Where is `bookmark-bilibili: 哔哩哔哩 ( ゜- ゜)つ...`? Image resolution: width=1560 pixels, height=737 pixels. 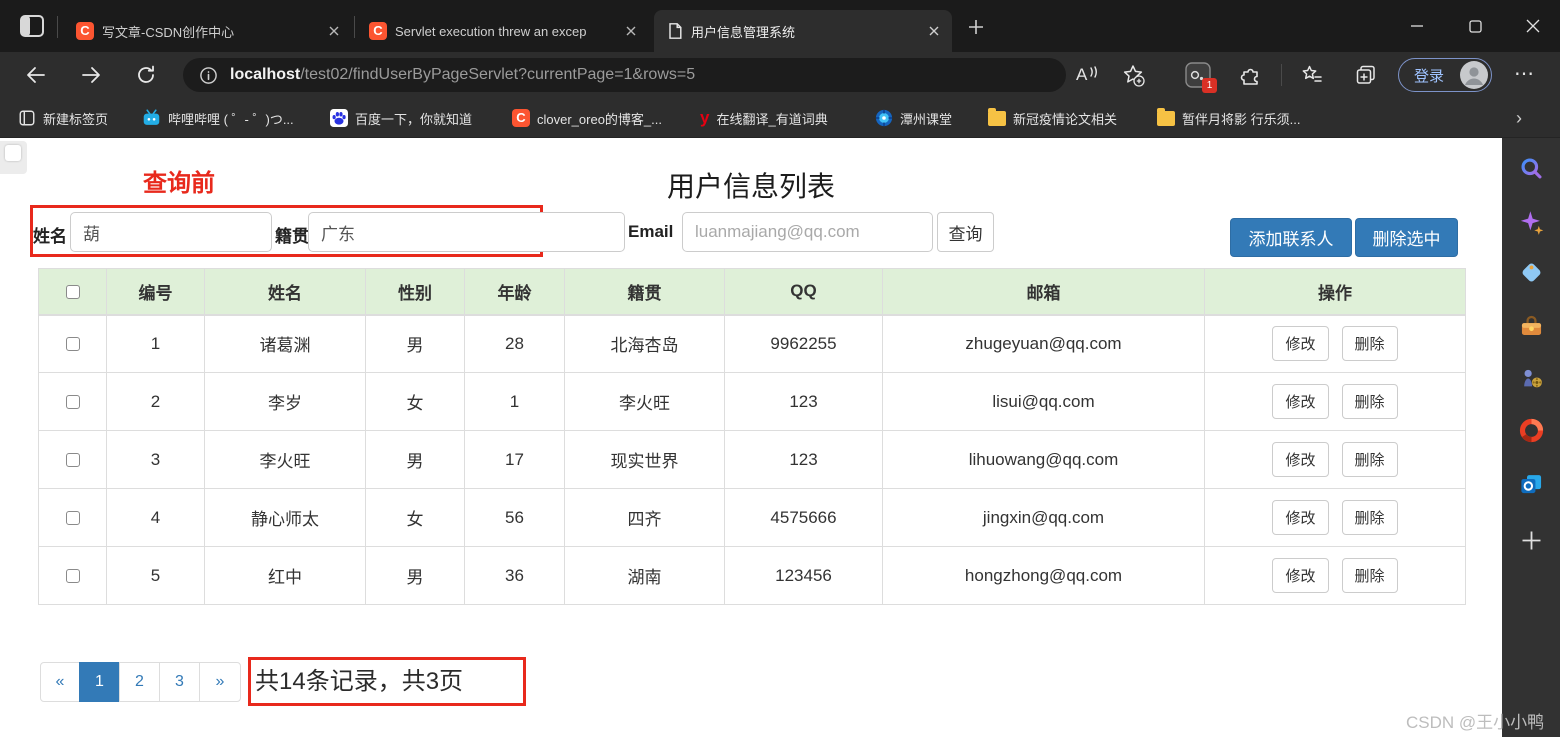
bookmark-bilibili: 哔哩哔哩 ( ゜- ゜)つ... is located at coordinates (218, 118).